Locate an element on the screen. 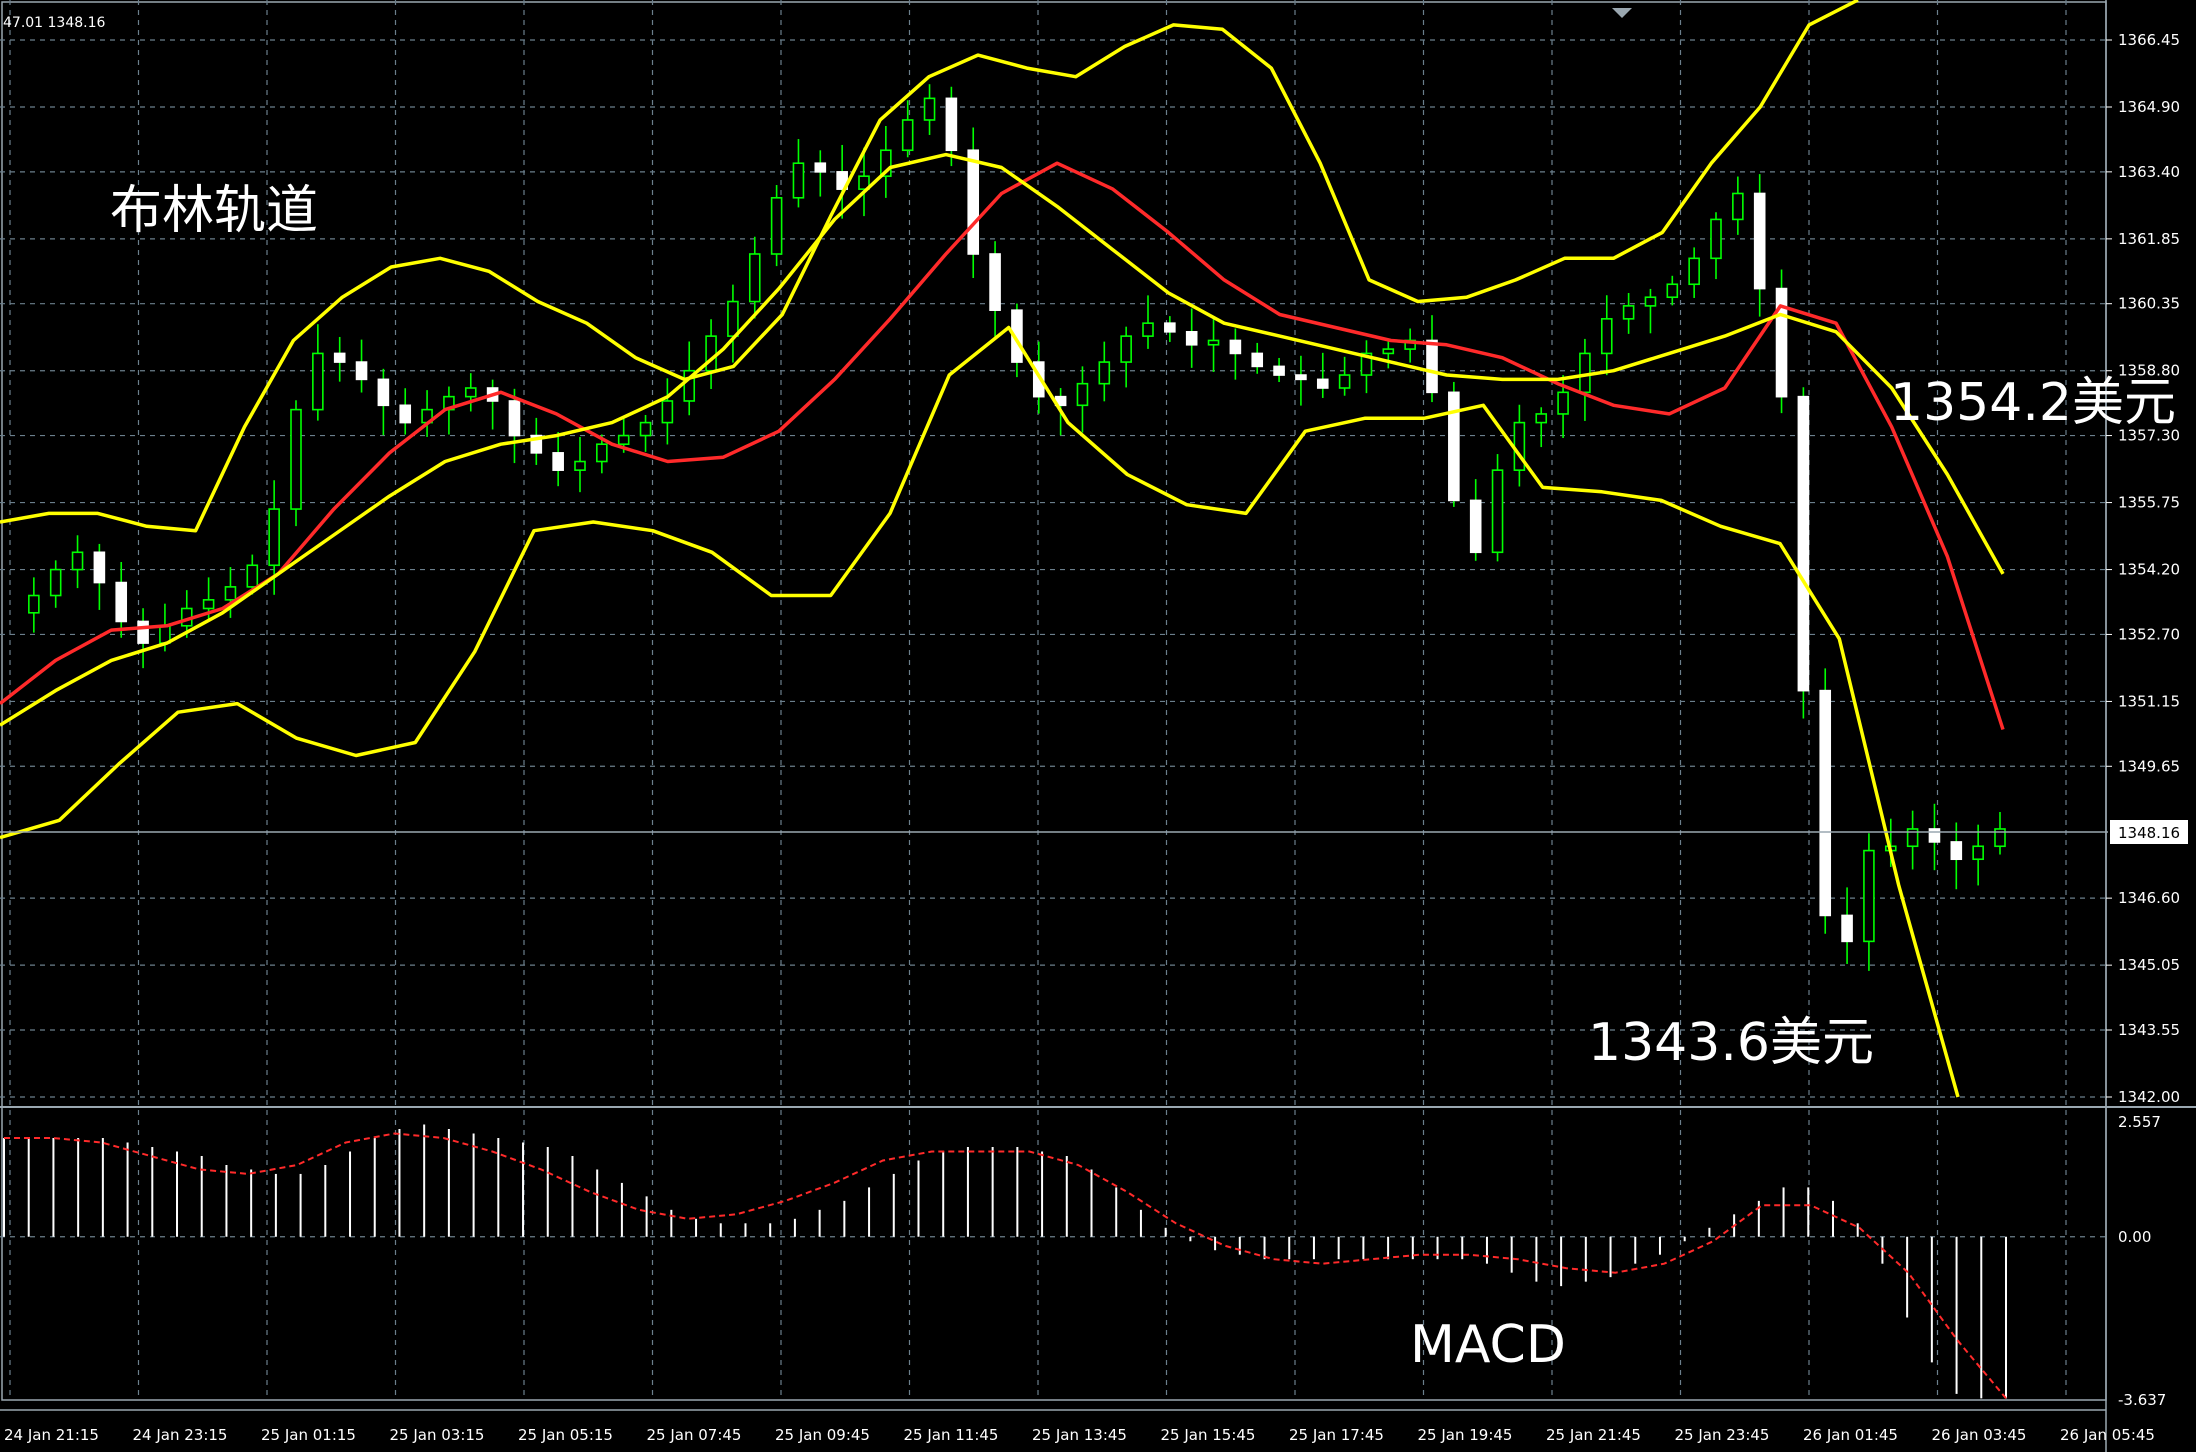  time-tick-label: 24 Jan 23:15 is located at coordinates (180, 1435).